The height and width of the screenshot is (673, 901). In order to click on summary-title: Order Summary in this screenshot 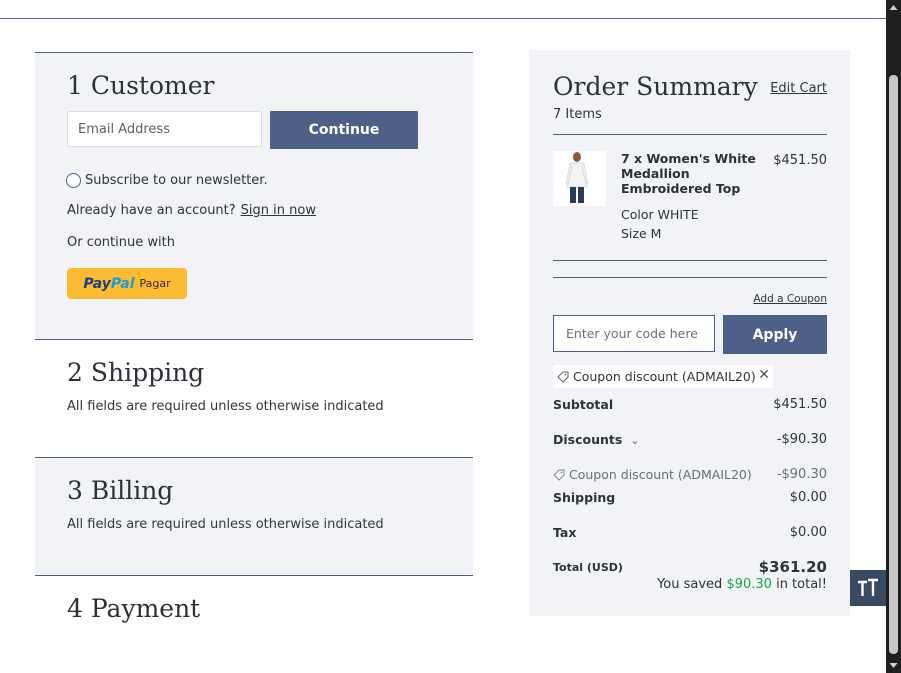, I will do `click(655, 86)`.